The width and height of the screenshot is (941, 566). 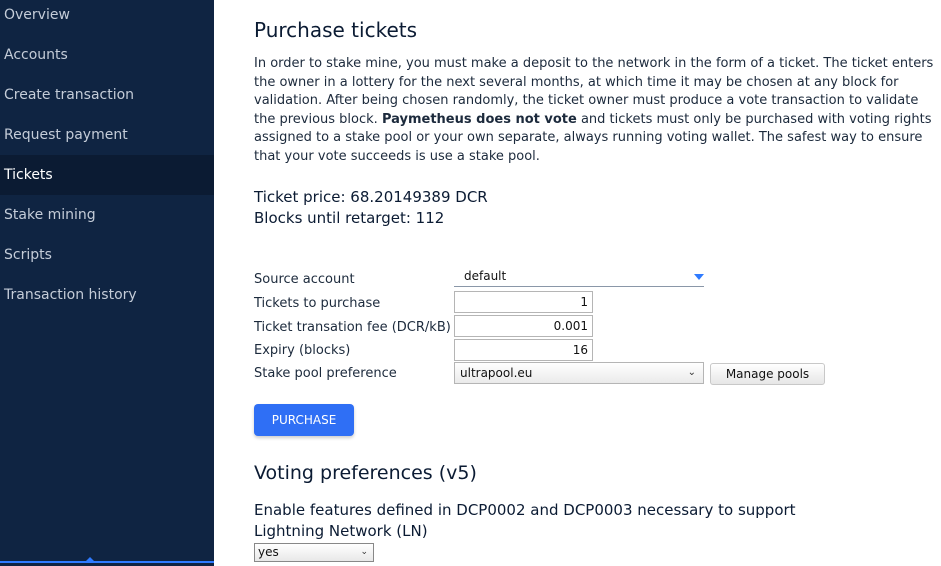 I want to click on source-account-label: Source account, so click(x=304, y=279).